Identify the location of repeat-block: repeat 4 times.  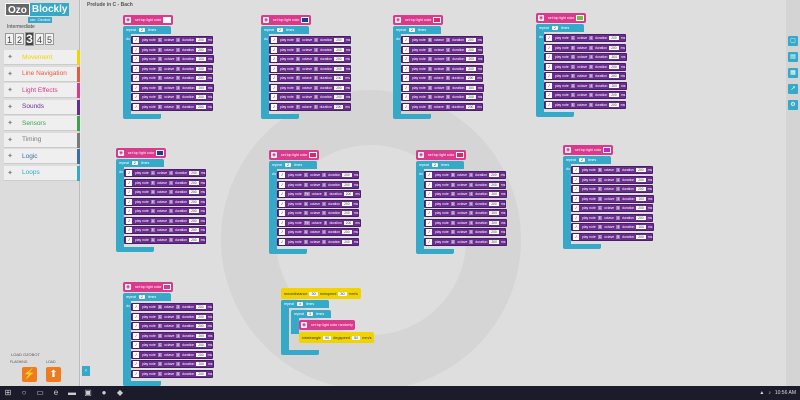
(305, 304).